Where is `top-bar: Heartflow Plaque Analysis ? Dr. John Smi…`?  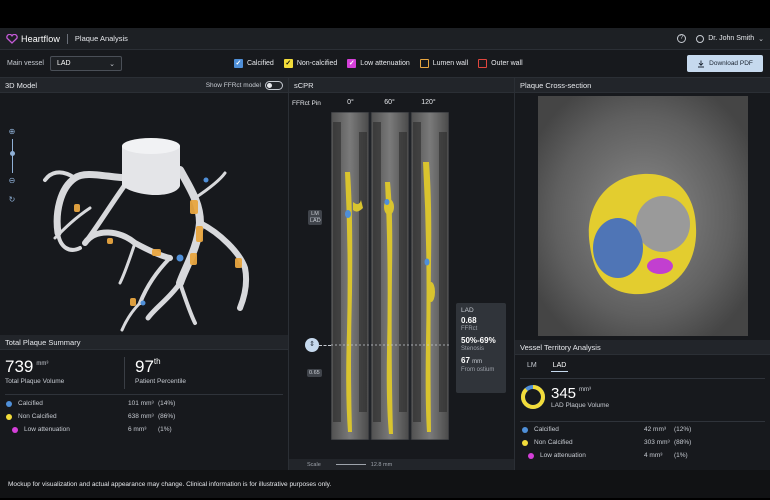 top-bar: Heartflow Plaque Analysis ? Dr. John Smi… is located at coordinates (385, 39).